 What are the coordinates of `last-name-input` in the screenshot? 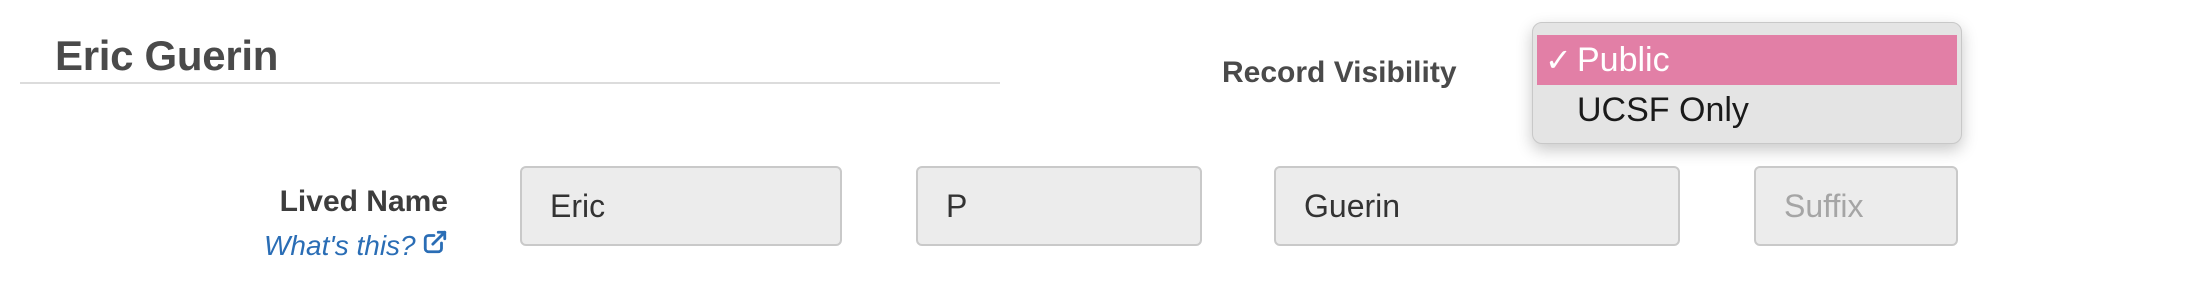 It's located at (1477, 206).